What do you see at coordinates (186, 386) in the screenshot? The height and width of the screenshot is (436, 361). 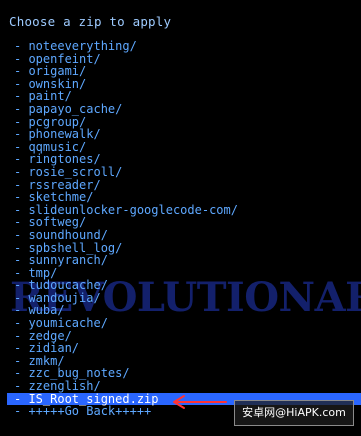 I see `list-item: - zzenglish/` at bounding box center [186, 386].